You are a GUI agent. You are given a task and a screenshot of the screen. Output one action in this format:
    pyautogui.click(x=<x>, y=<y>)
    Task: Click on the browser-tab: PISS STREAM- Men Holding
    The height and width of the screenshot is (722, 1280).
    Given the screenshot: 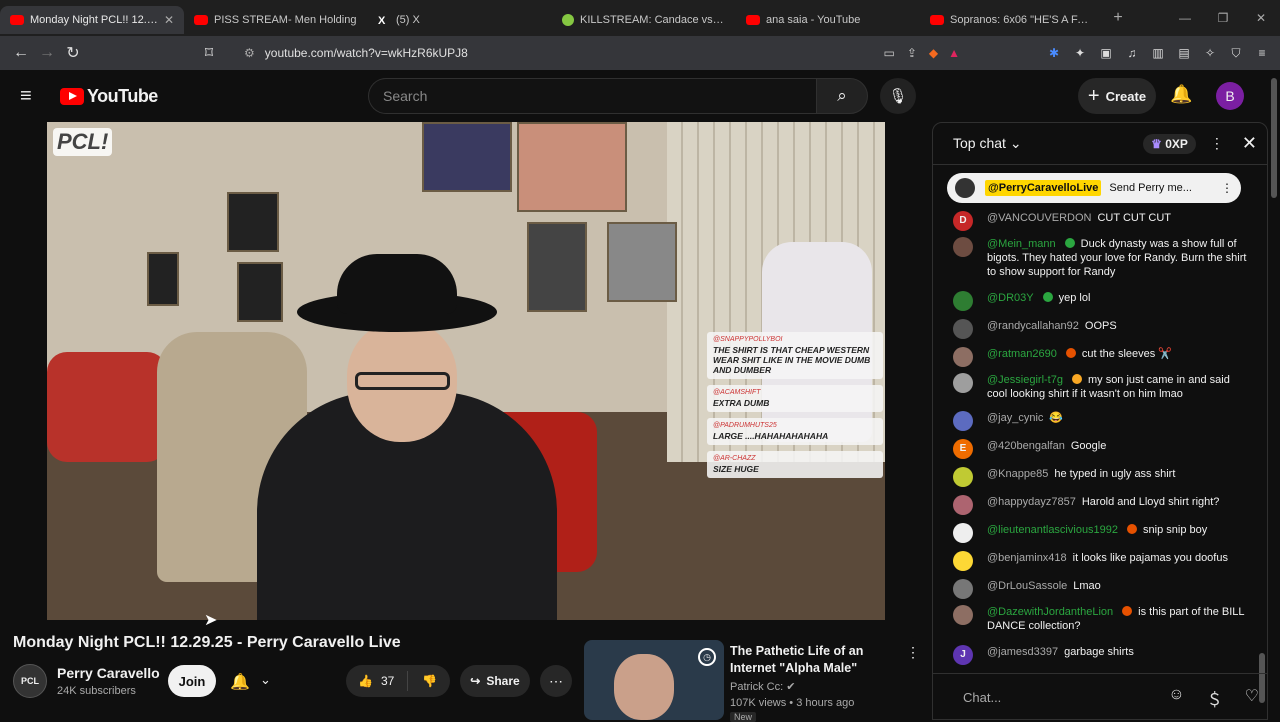 What is the action you would take?
    pyautogui.click(x=276, y=20)
    